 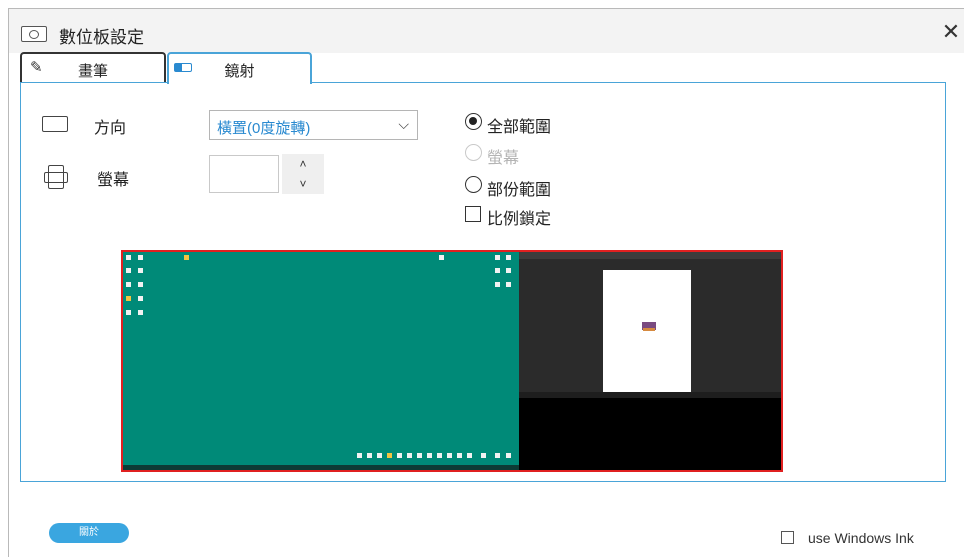 I want to click on spin-down-button: ˅, so click(x=303, y=184).